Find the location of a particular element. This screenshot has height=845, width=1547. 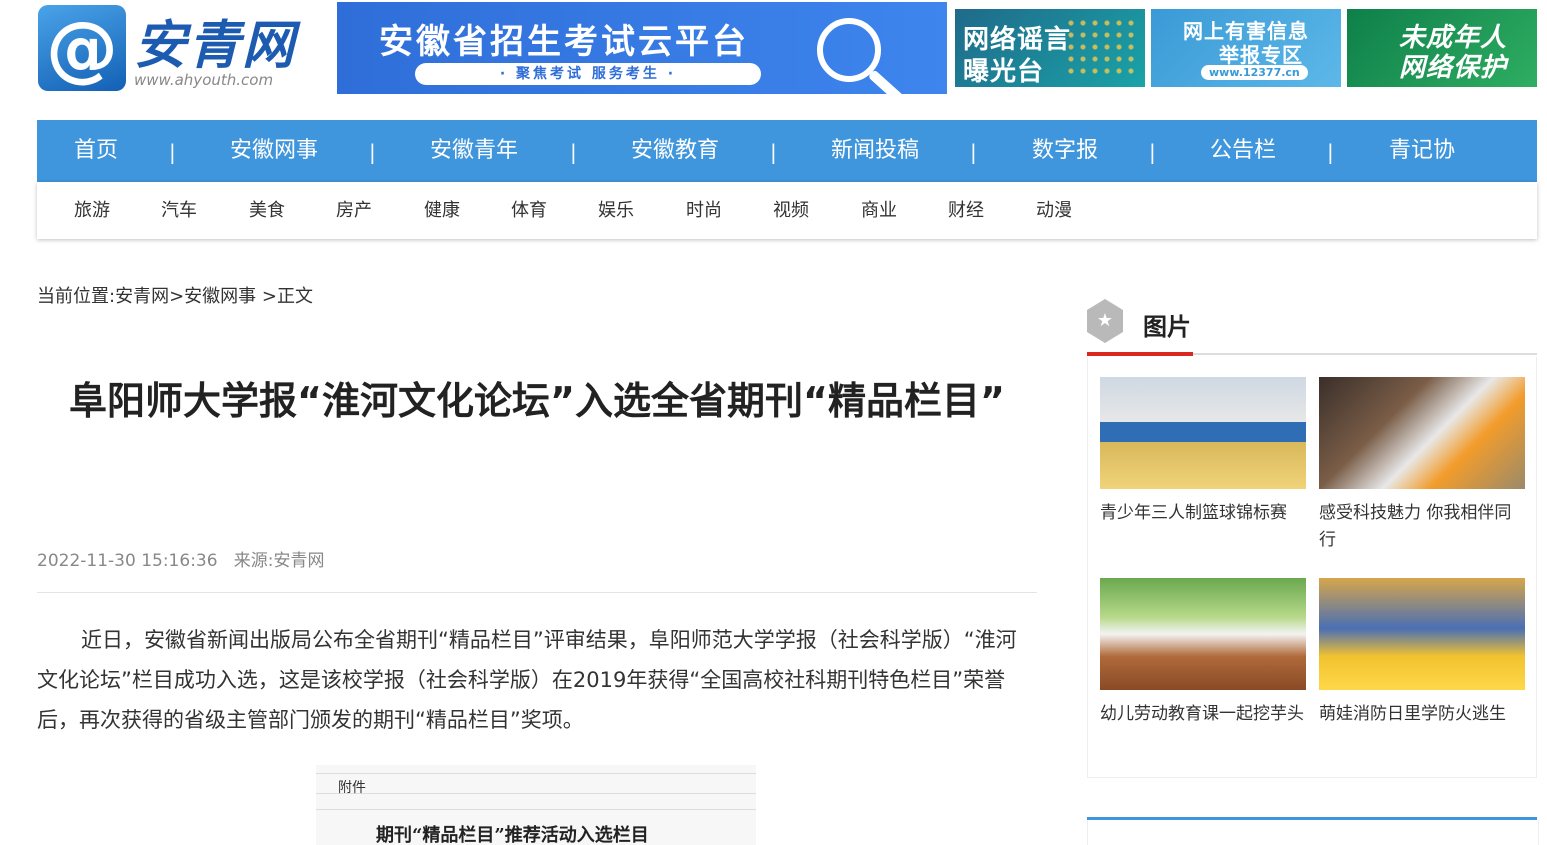

article-meta: 2022-11-30 15:16:36 来源:安青网 is located at coordinates (181, 558).